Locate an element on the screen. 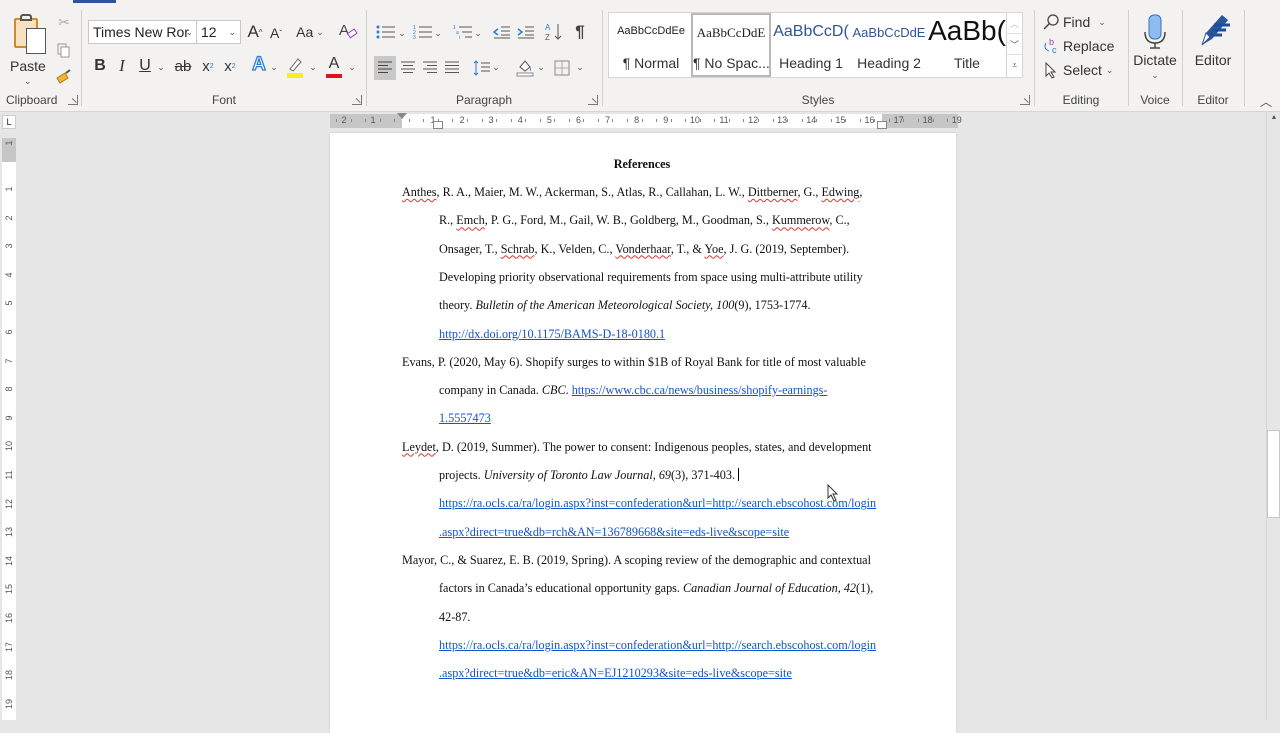 The width and height of the screenshot is (1280, 733). paste-label: Paste is located at coordinates (28, 66).